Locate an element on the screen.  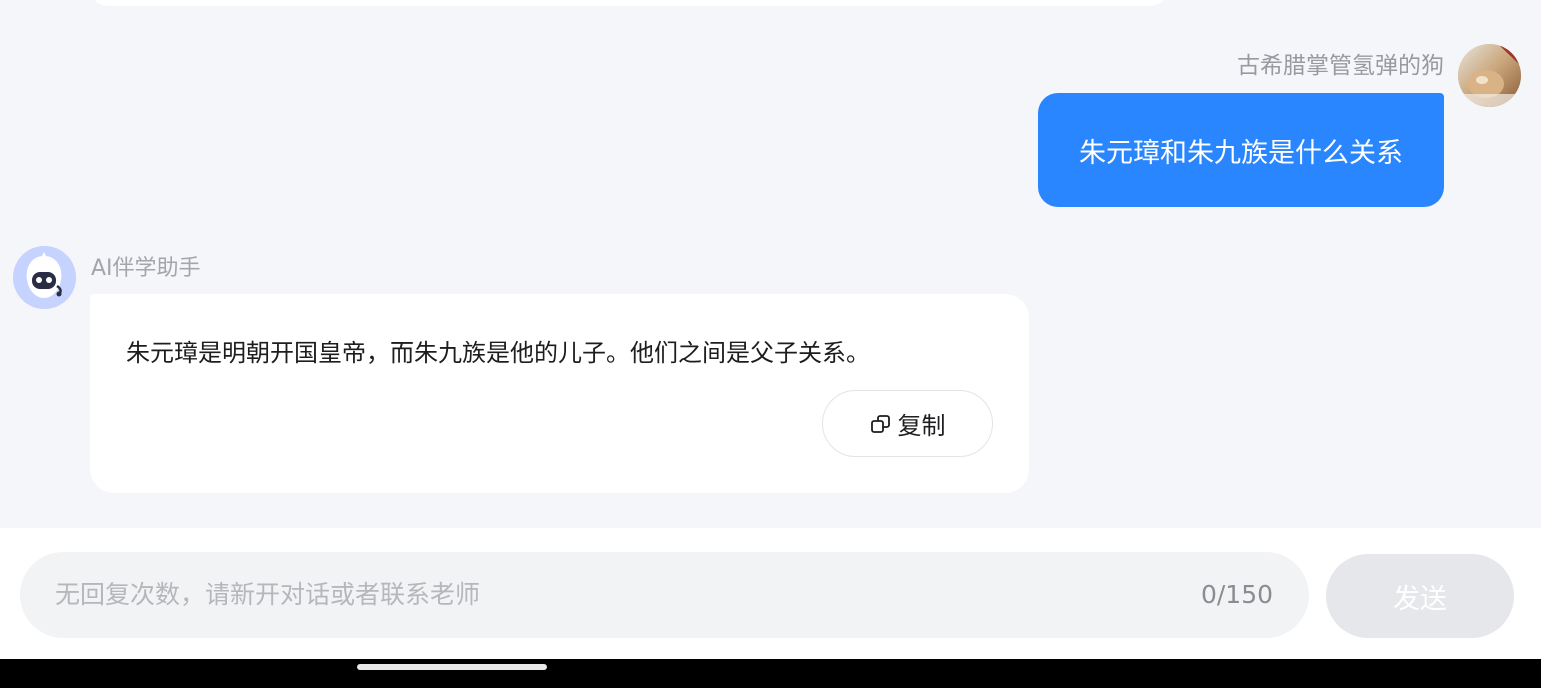
user-avatar-image is located at coordinates (1489, 75).